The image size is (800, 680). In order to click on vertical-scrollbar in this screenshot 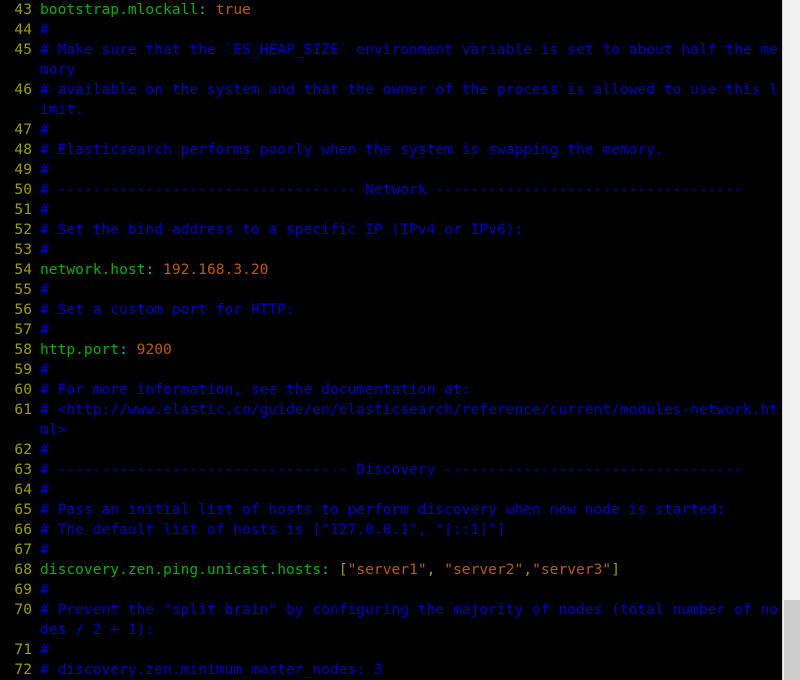, I will do `click(791, 340)`.